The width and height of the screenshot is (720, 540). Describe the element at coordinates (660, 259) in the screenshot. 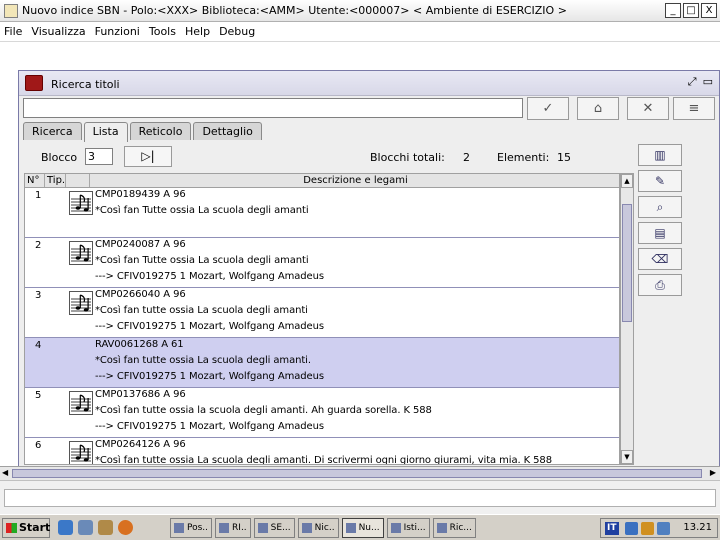

I see `eraser-icon: ⌫` at that location.